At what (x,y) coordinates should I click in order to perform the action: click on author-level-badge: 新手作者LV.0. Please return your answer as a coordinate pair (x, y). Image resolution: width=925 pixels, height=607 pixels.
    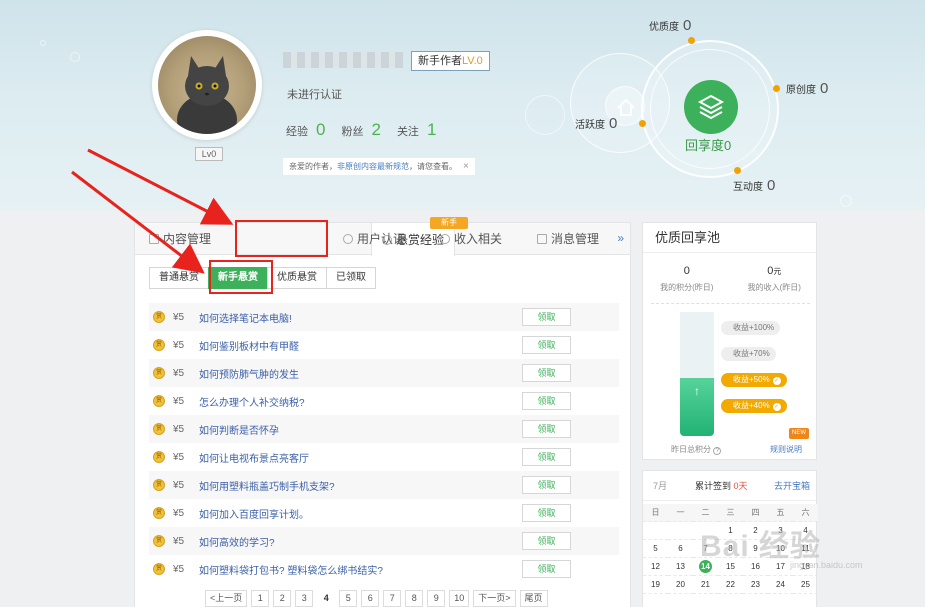
    Looking at the image, I should click on (450, 61).